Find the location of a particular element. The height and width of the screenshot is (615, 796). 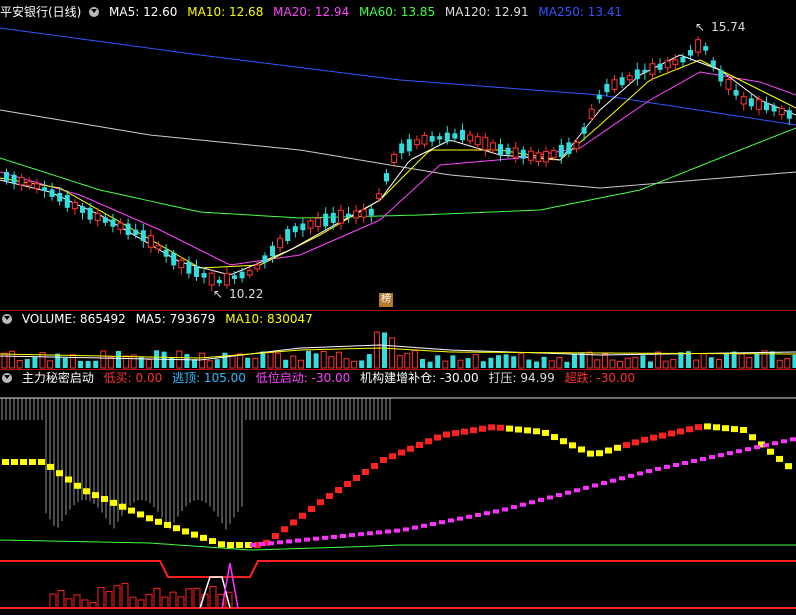

volume-menu-icon is located at coordinates (7, 319).